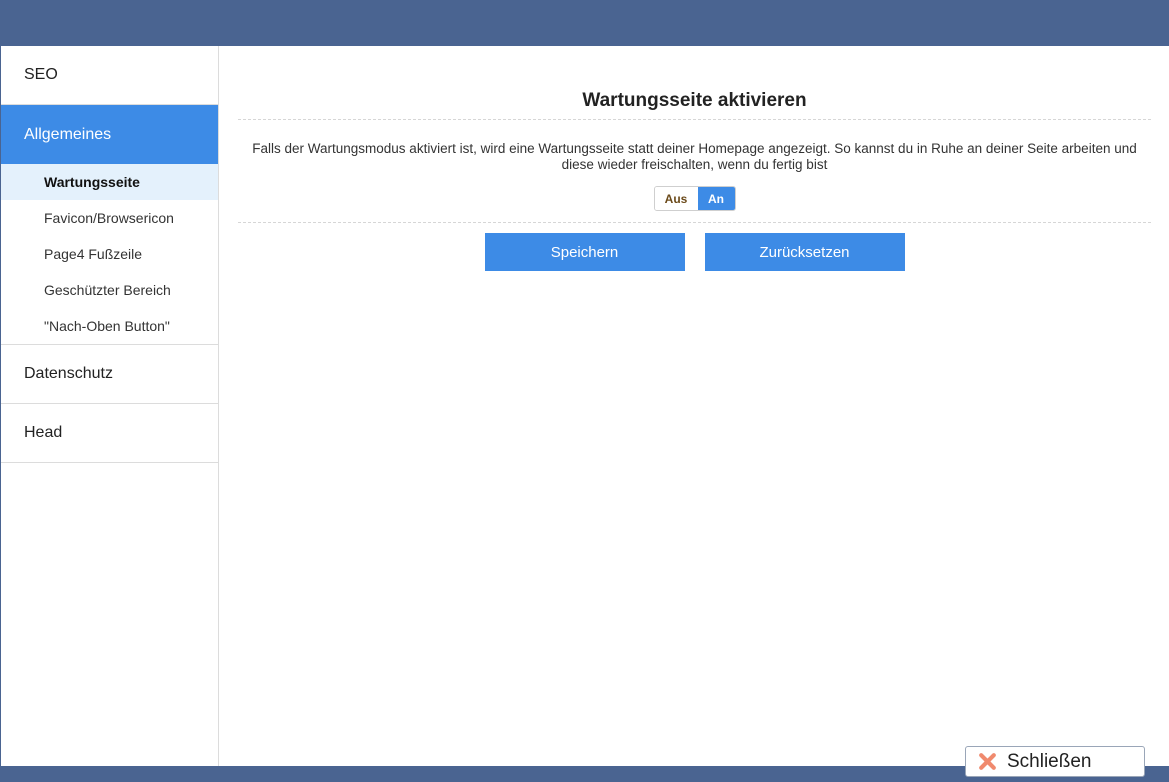 This screenshot has height=782, width=1169. What do you see at coordinates (41, 74) in the screenshot?
I see `sidebar-item-label: SEO` at bounding box center [41, 74].